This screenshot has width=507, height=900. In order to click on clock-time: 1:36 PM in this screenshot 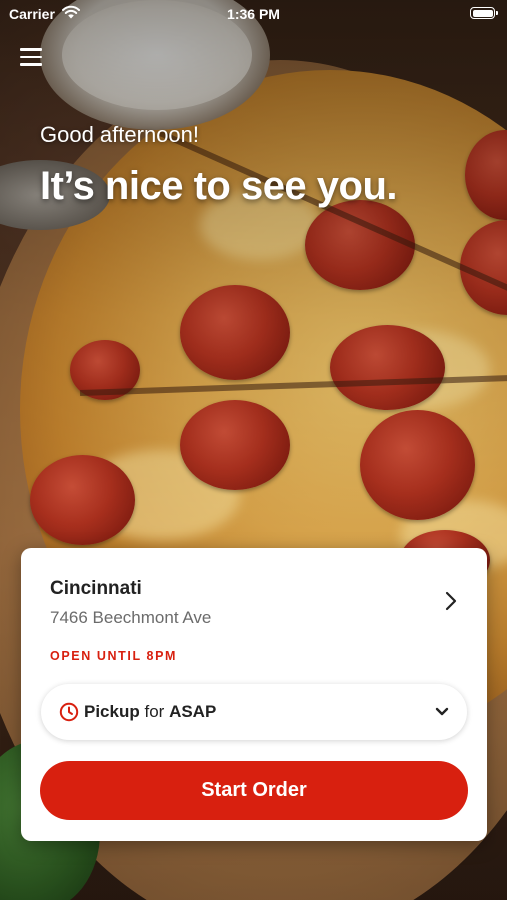, I will do `click(253, 14)`.